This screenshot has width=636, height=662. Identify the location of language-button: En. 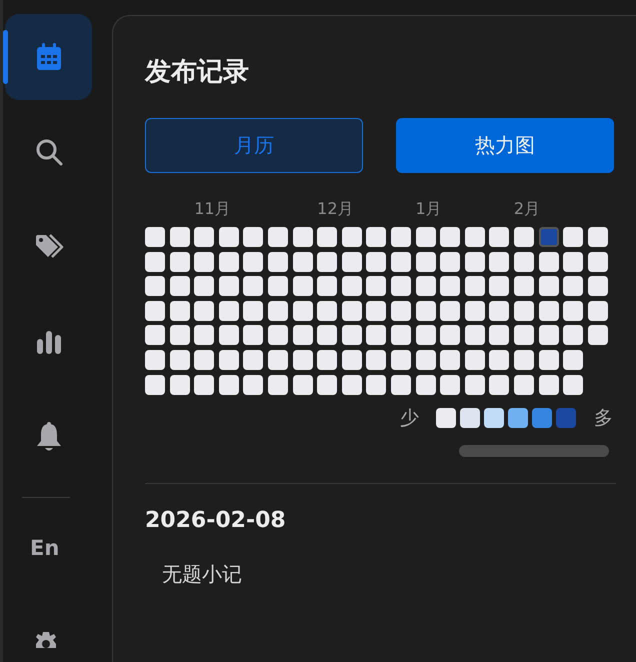
(45, 548).